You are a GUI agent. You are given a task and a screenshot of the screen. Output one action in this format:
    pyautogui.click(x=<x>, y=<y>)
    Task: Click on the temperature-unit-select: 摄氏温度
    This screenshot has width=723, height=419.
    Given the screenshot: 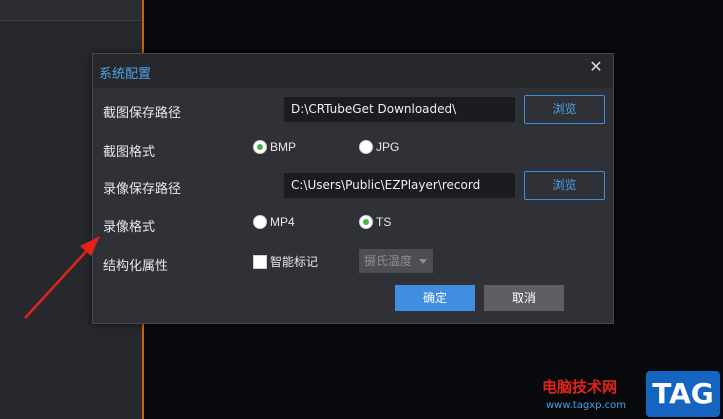 What is the action you would take?
    pyautogui.click(x=396, y=261)
    